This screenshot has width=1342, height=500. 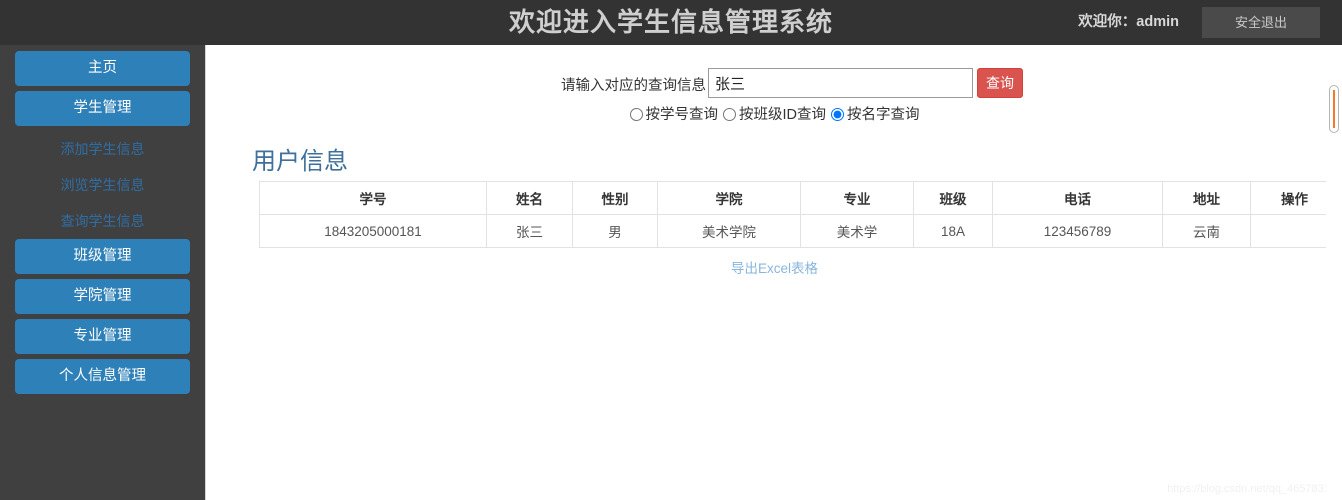 I want to click on sidebar-subitem-query-student: 查询学生信息, so click(x=102, y=221).